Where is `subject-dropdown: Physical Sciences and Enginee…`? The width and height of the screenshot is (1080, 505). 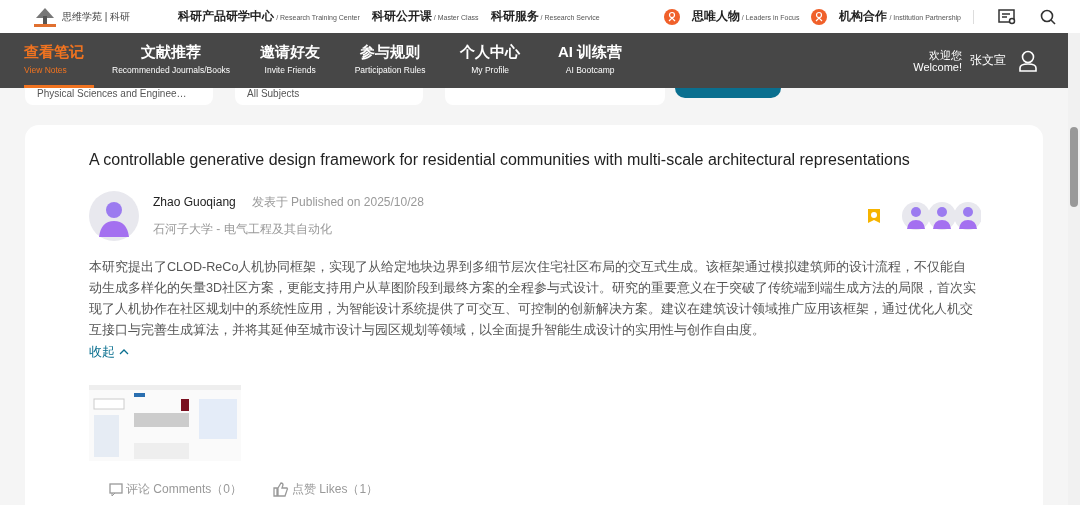
subject-dropdown: Physical Sciences and Enginee… is located at coordinates (119, 96).